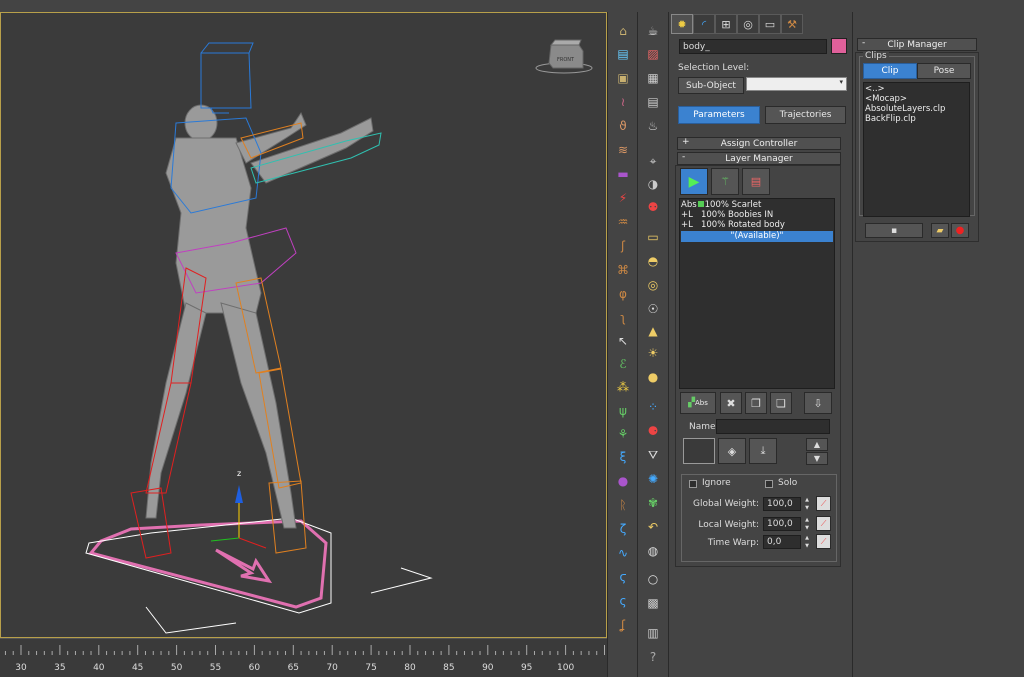 This screenshot has width=1024, height=677. What do you see at coordinates (818, 403) in the screenshot?
I see `collapse-layer-icon: ⇩` at bounding box center [818, 403].